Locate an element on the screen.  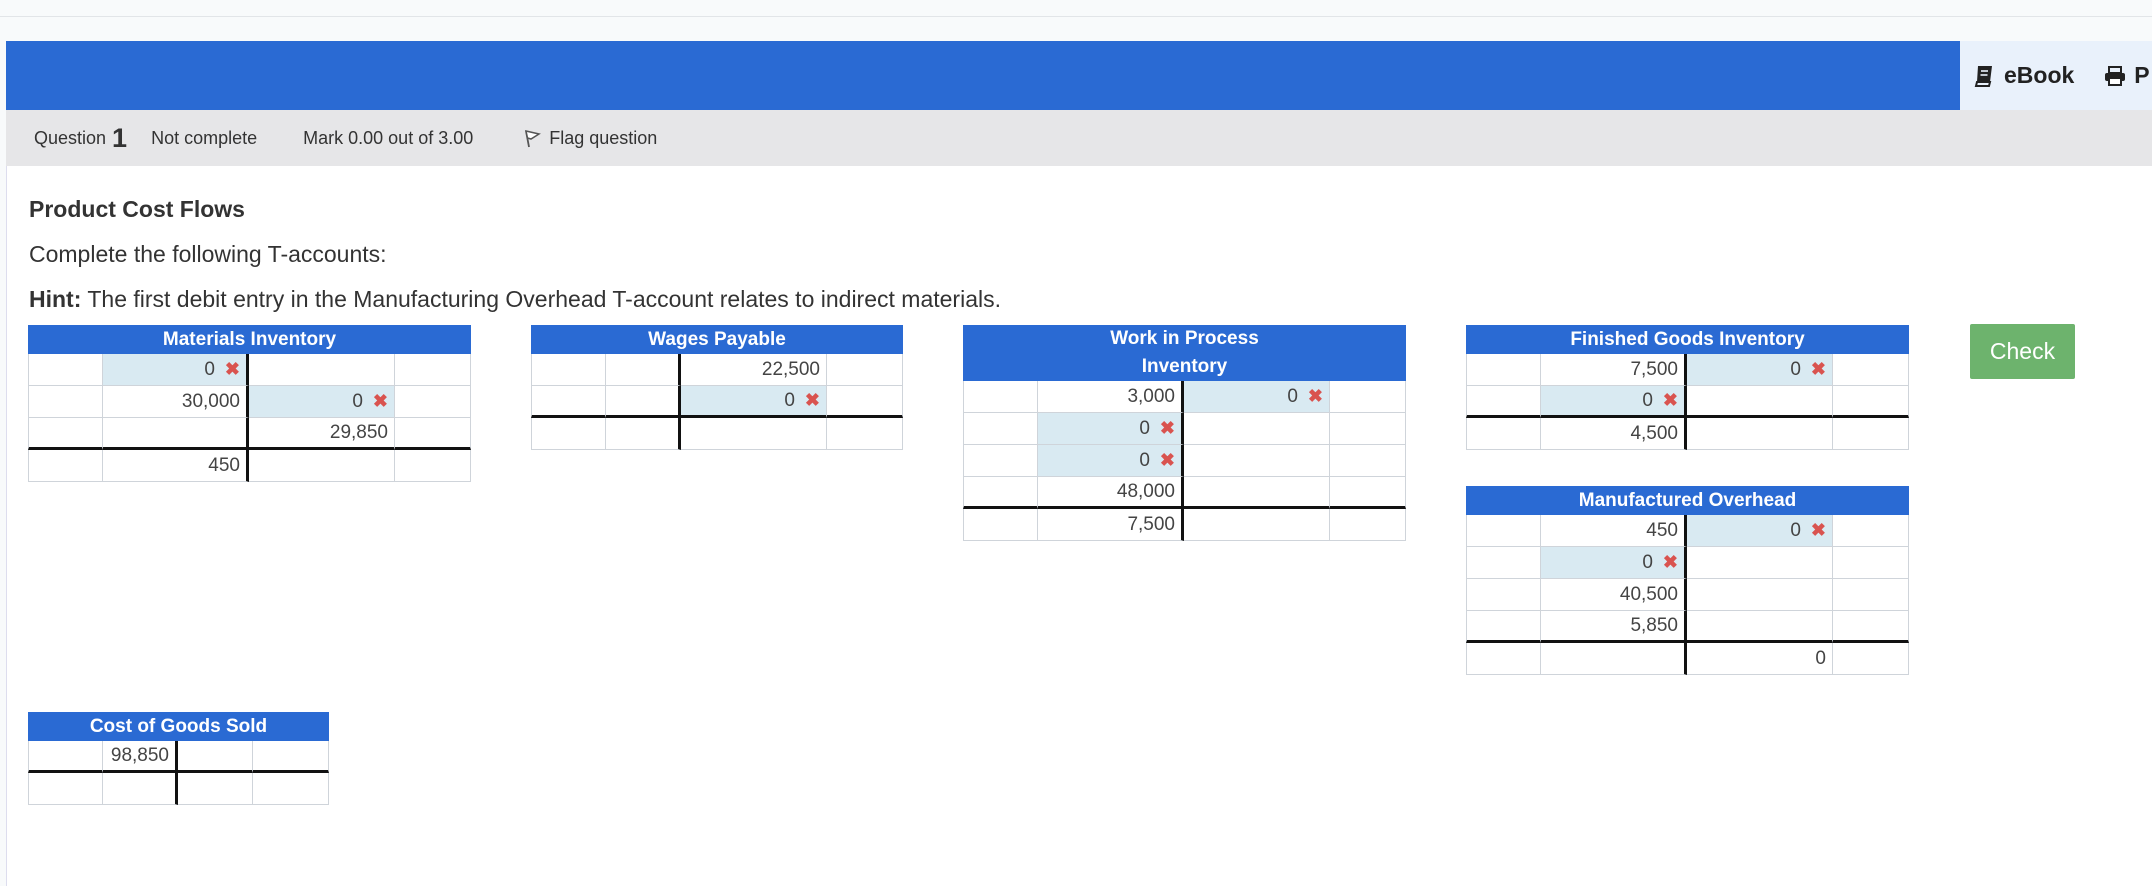
debit-balance: 4,500 is located at coordinates (1614, 434).